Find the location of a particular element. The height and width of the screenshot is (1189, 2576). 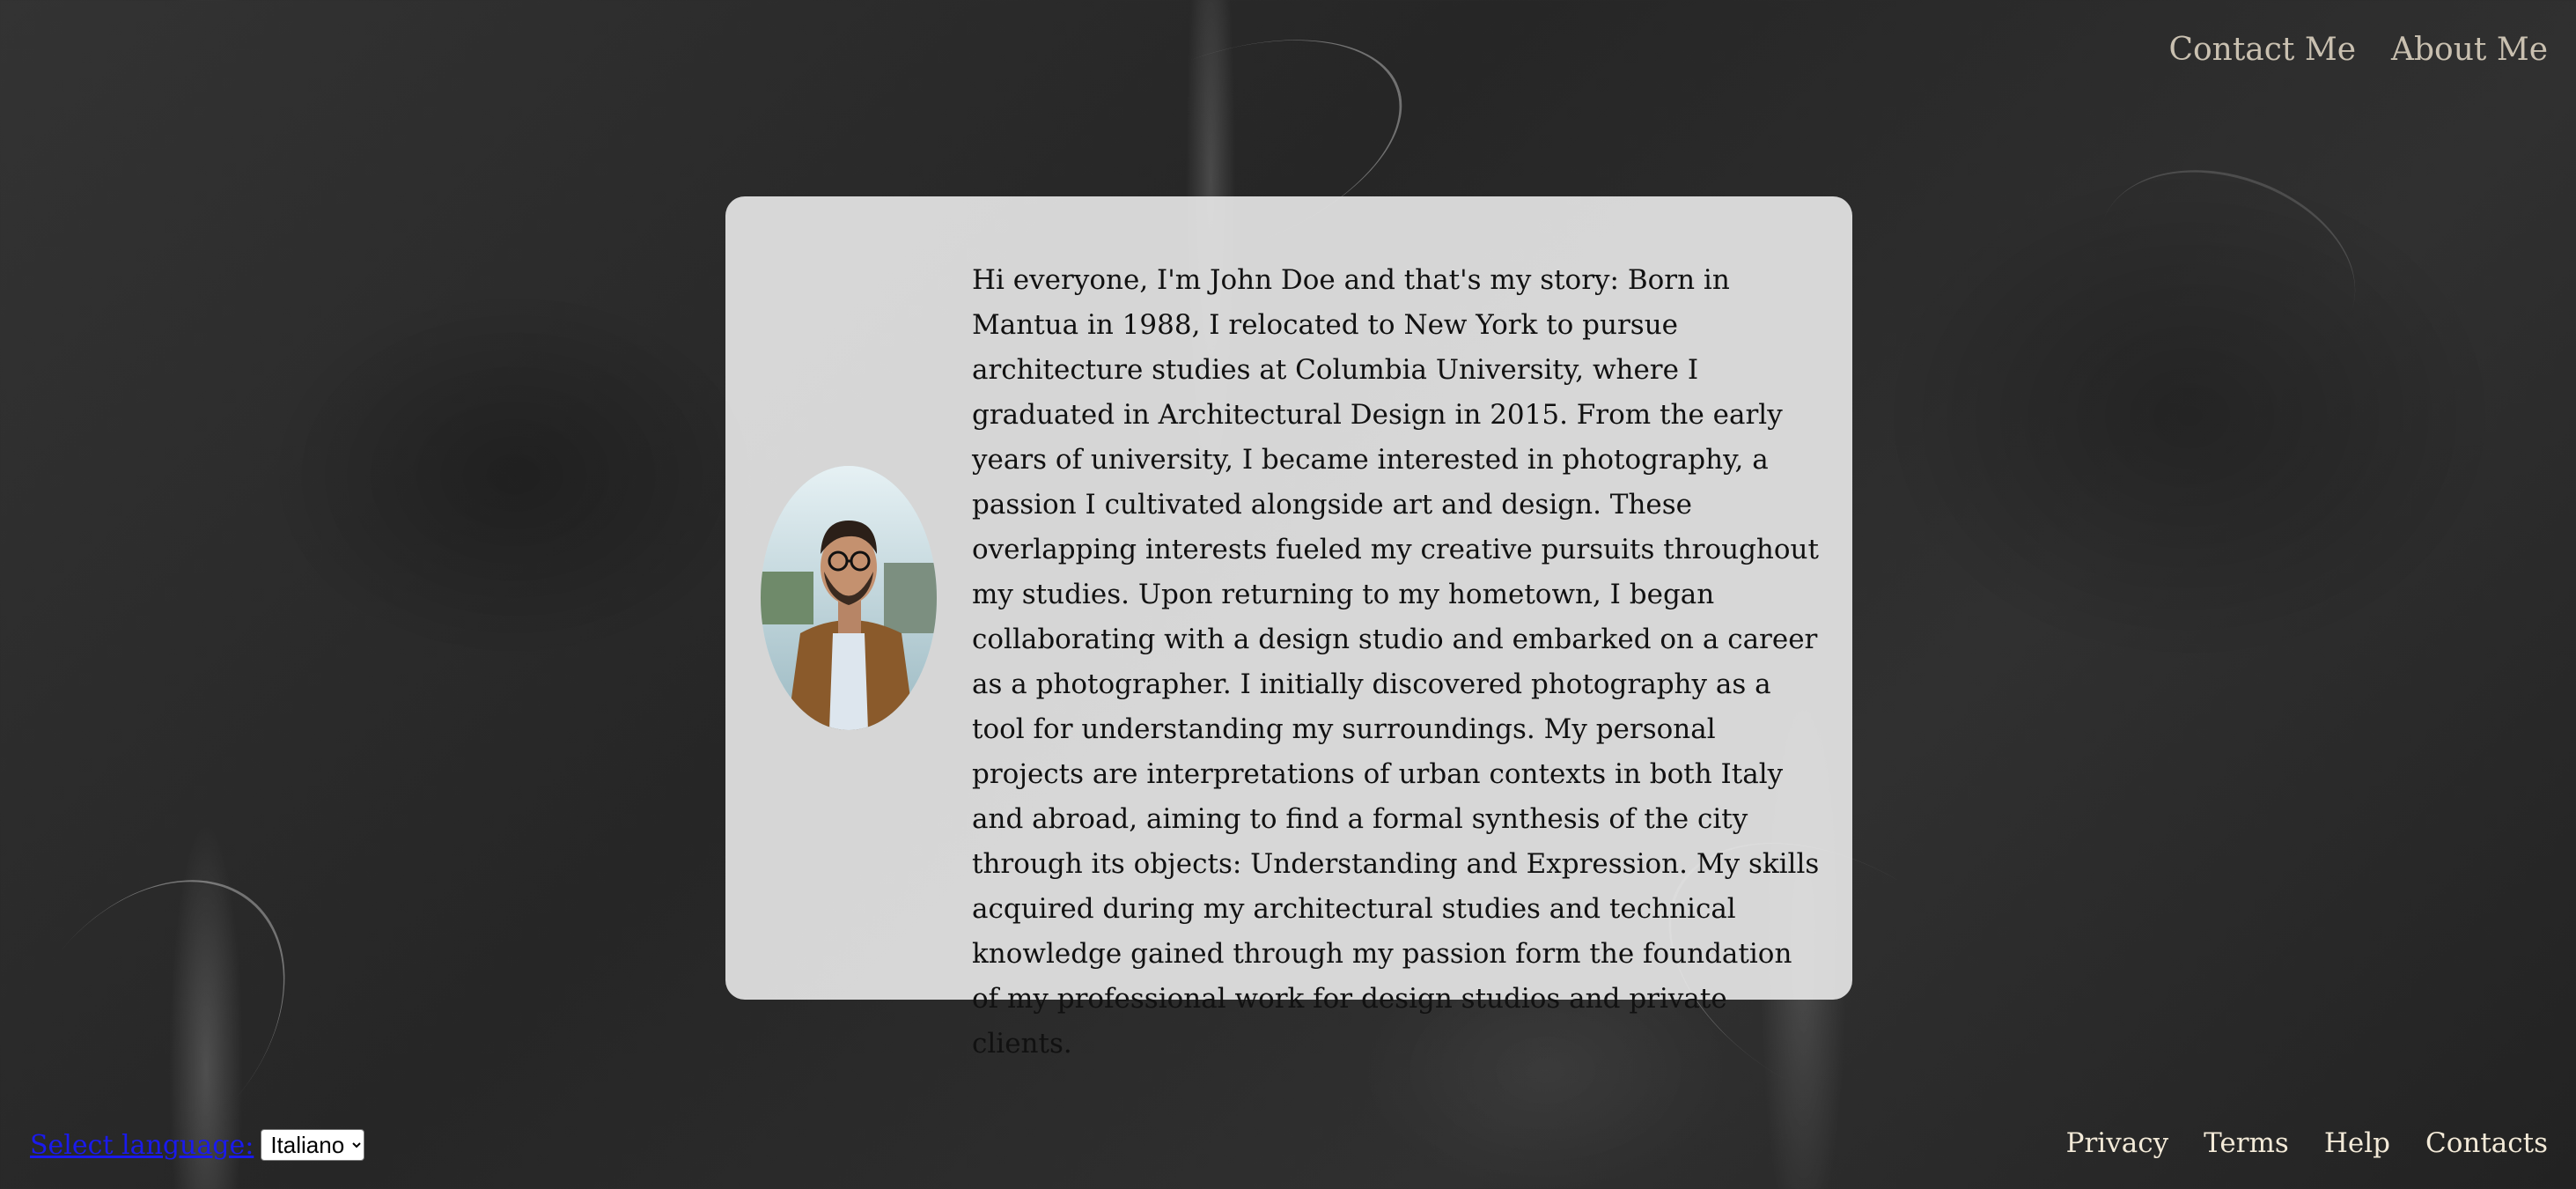

language-dropdown: Italiano is located at coordinates (313, 1145).